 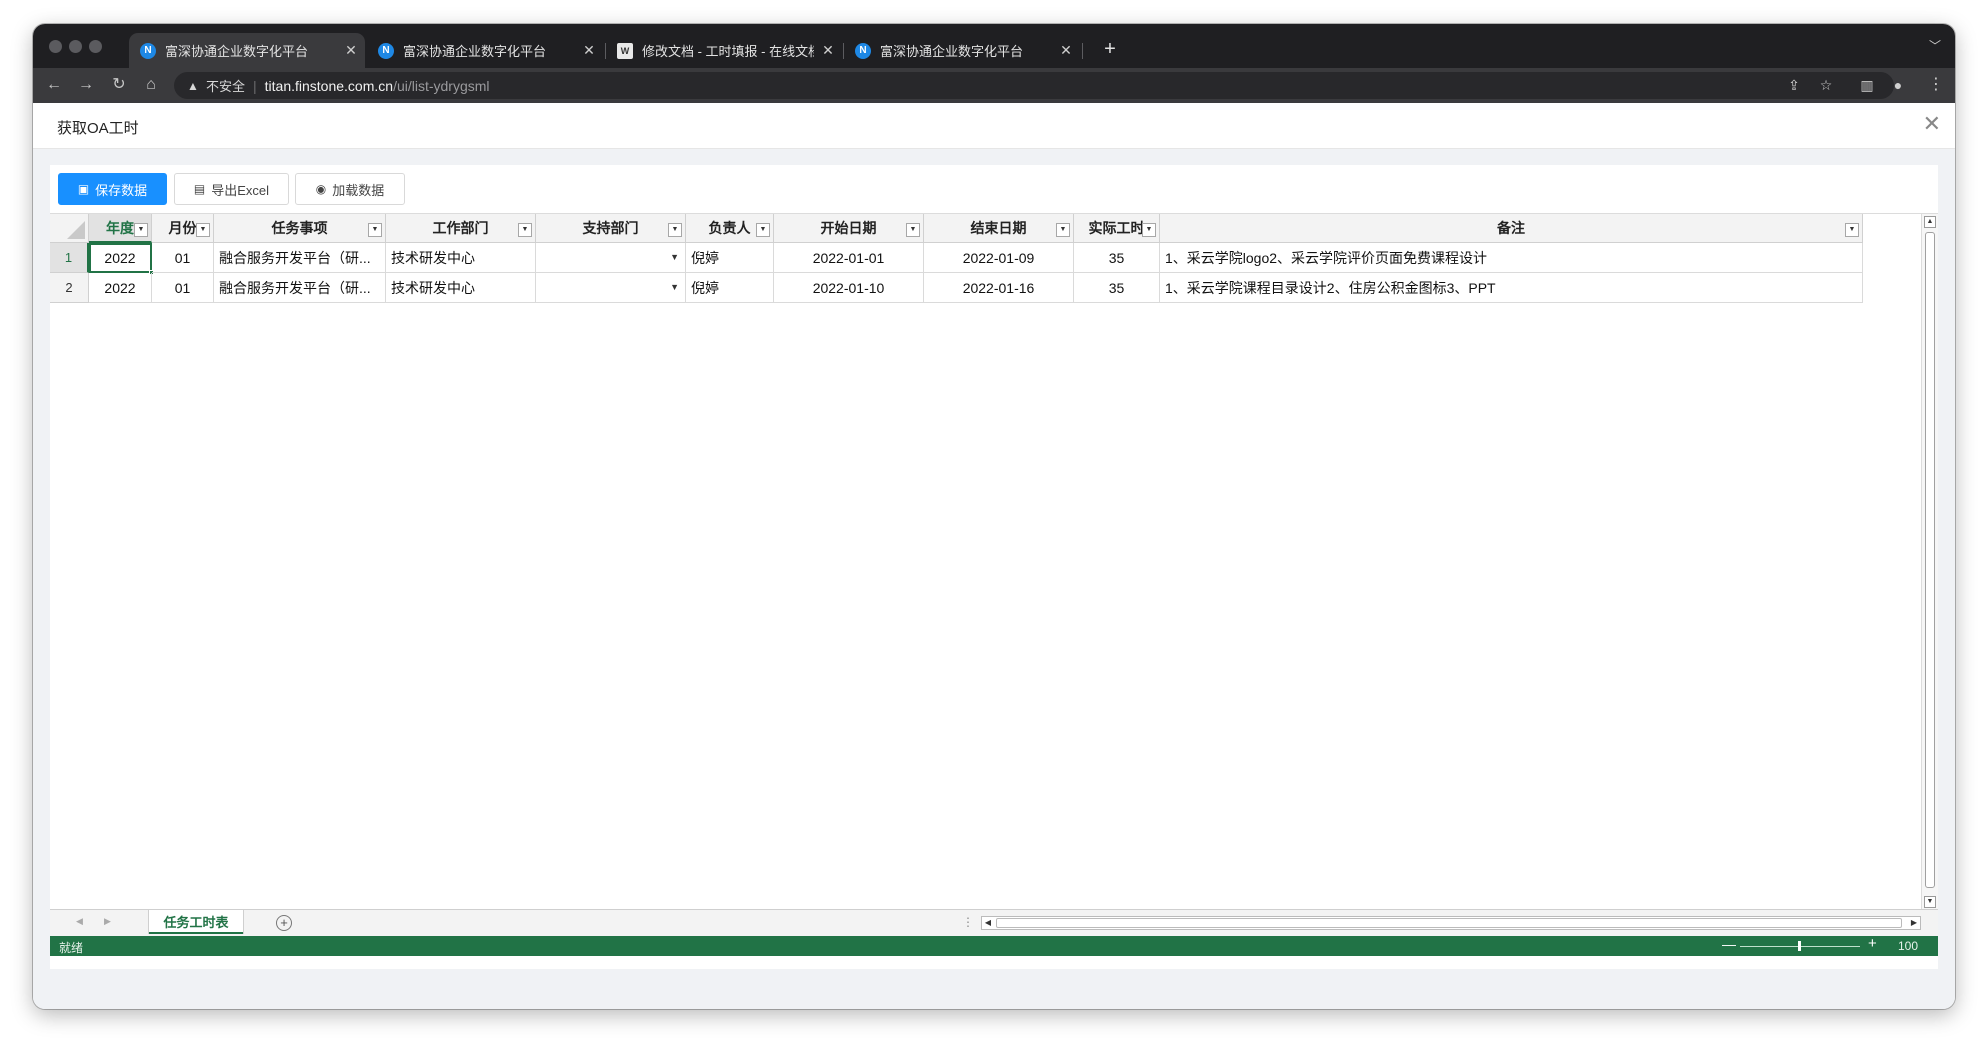 I want to click on horizontal-scroll-thumb, so click(x=1449, y=923).